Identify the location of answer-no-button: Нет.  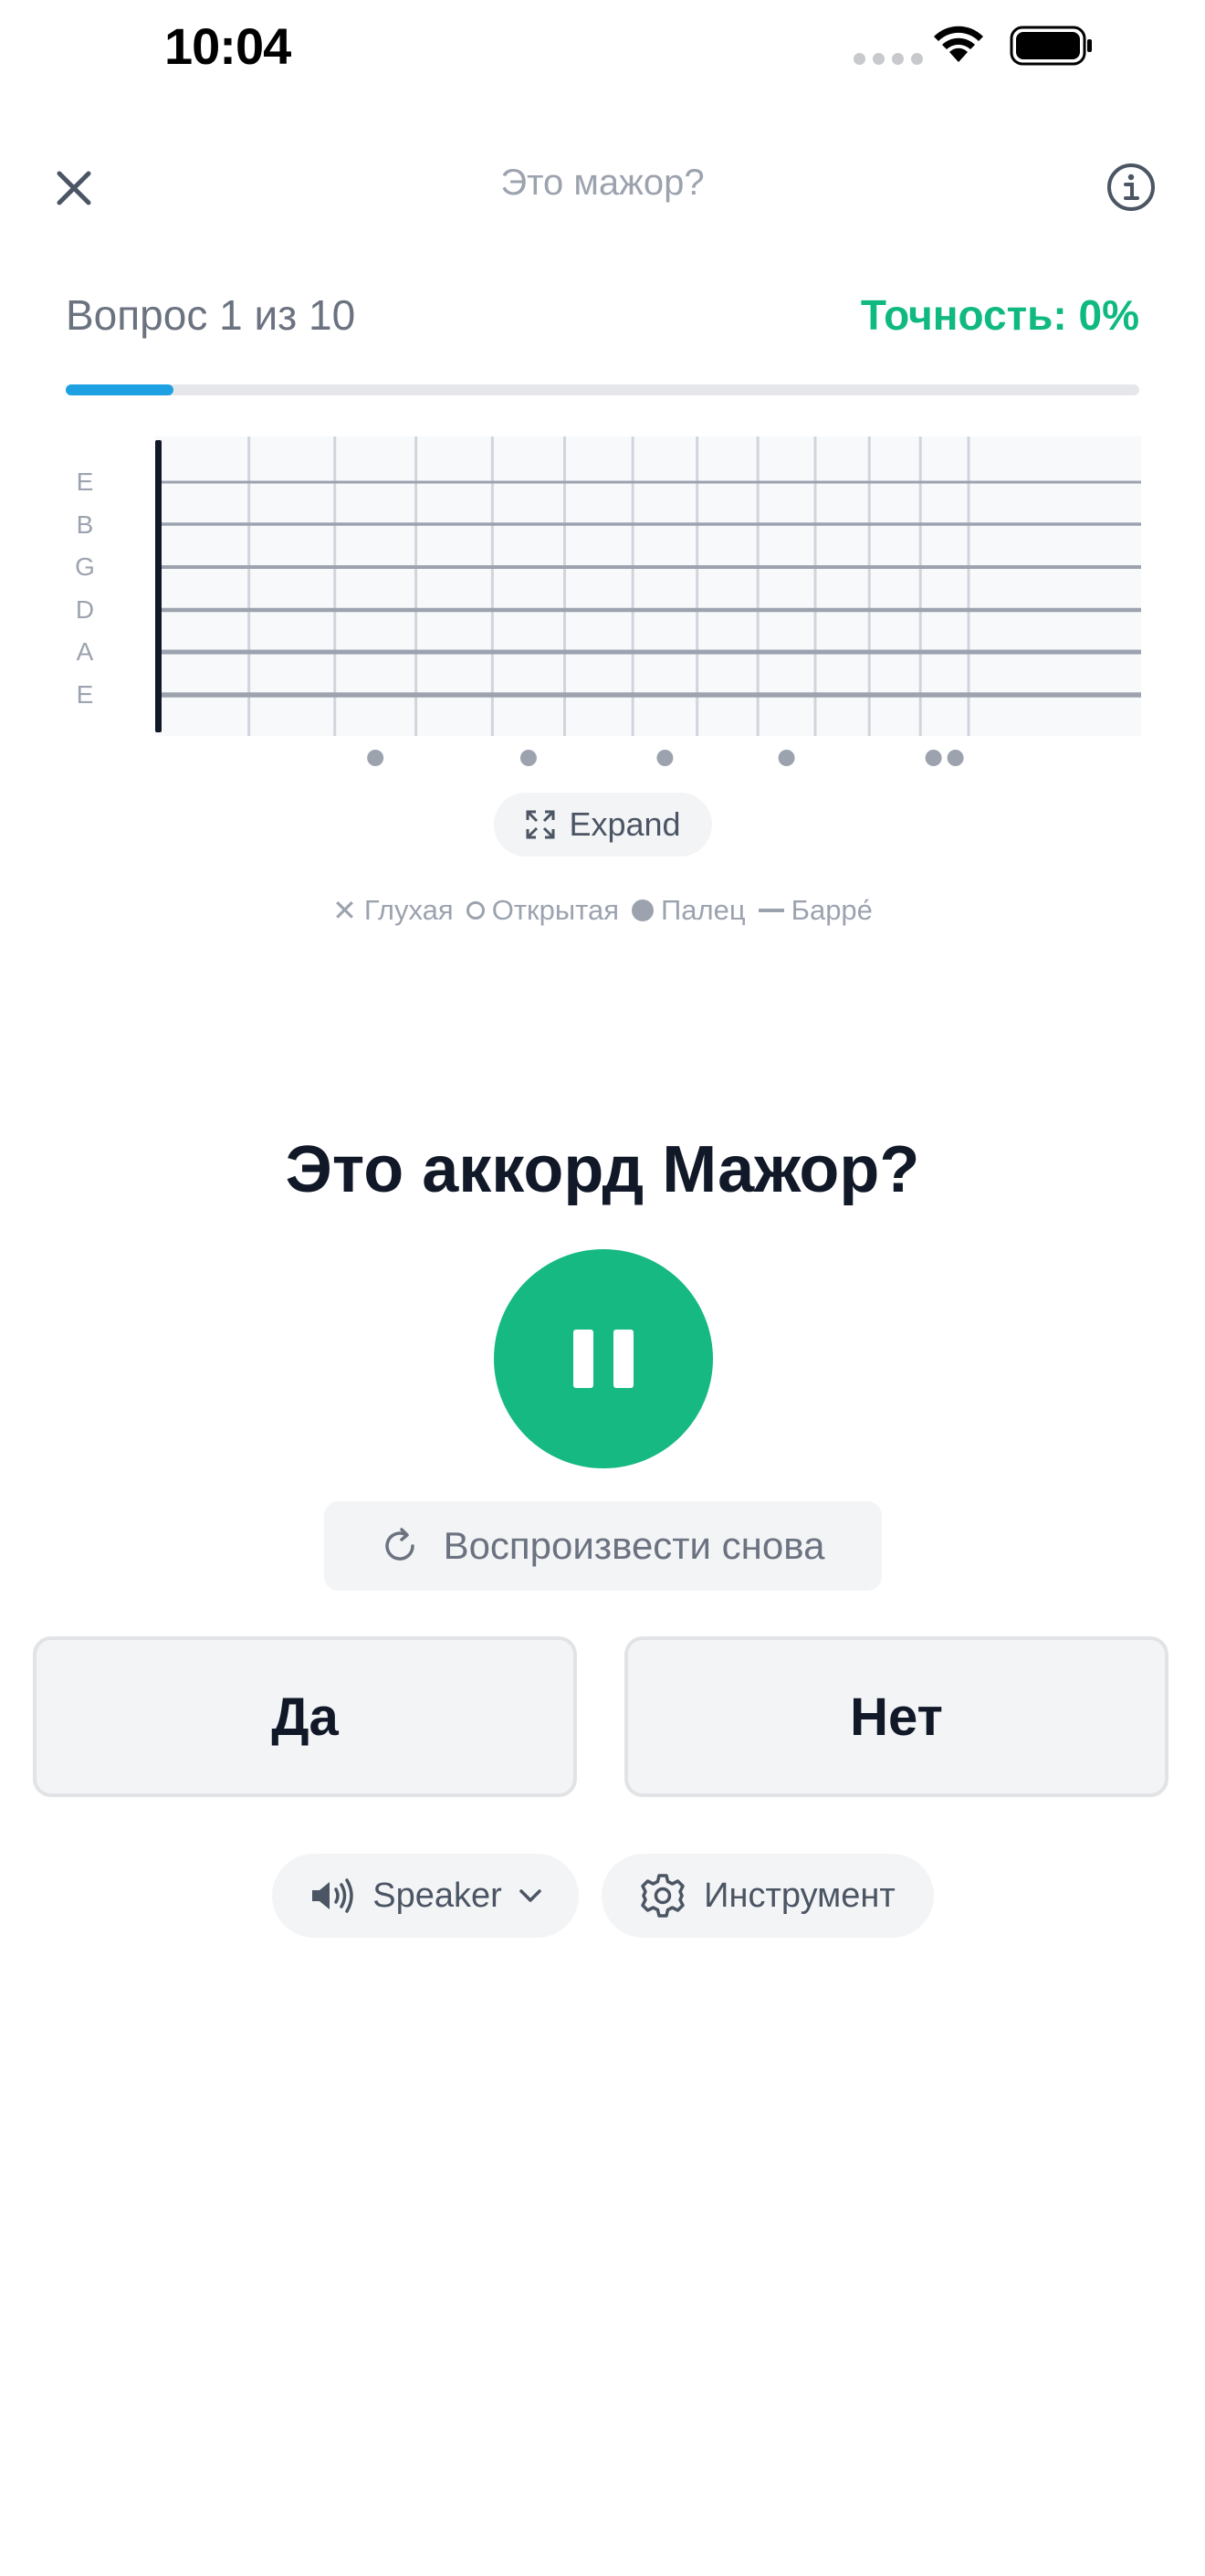
(896, 1716).